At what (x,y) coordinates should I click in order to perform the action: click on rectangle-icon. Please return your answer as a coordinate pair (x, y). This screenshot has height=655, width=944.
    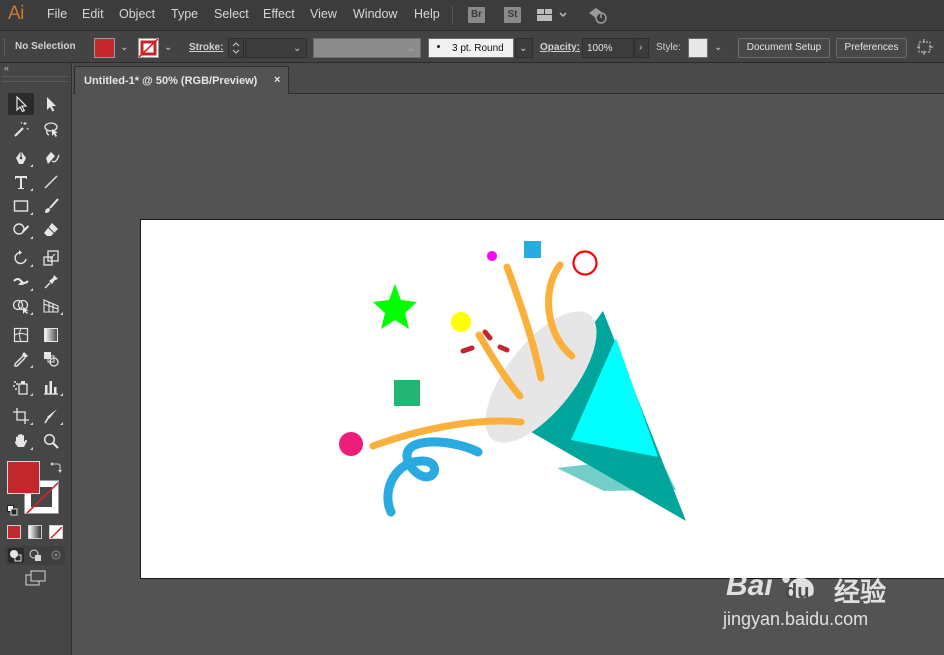
    Looking at the image, I should click on (21, 206).